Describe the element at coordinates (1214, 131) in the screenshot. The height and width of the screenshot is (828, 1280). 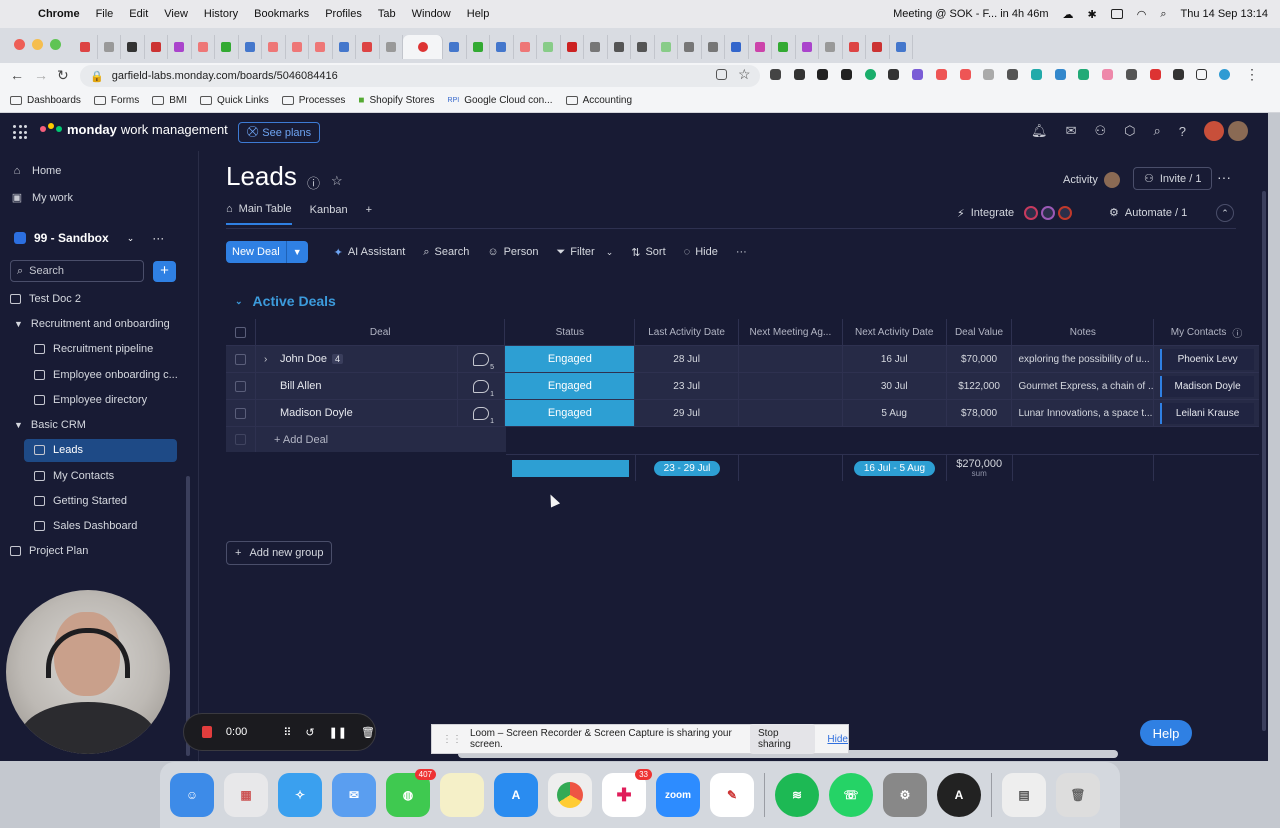
I see `account-avatar` at that location.